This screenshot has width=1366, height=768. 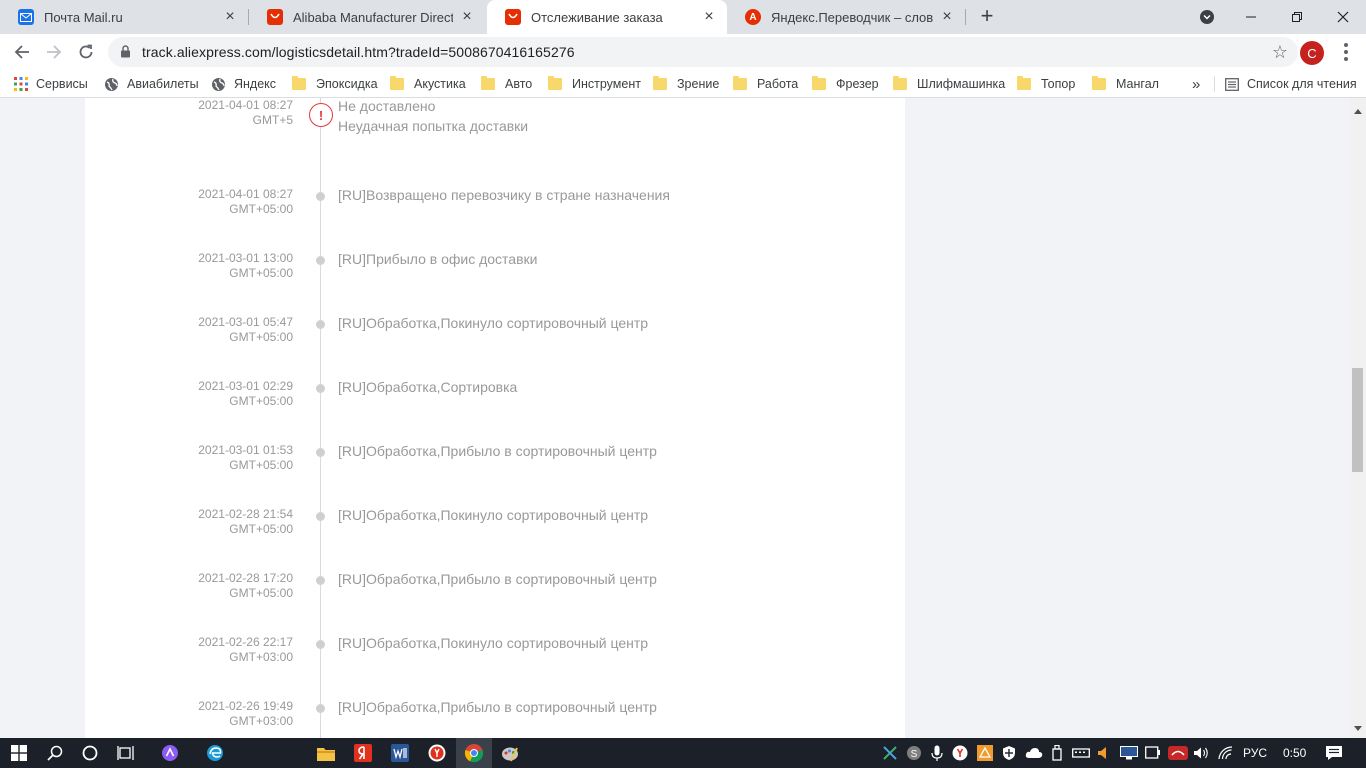 What do you see at coordinates (245, 386) in the screenshot?
I see `event-date: 2021-03-01 02:29` at bounding box center [245, 386].